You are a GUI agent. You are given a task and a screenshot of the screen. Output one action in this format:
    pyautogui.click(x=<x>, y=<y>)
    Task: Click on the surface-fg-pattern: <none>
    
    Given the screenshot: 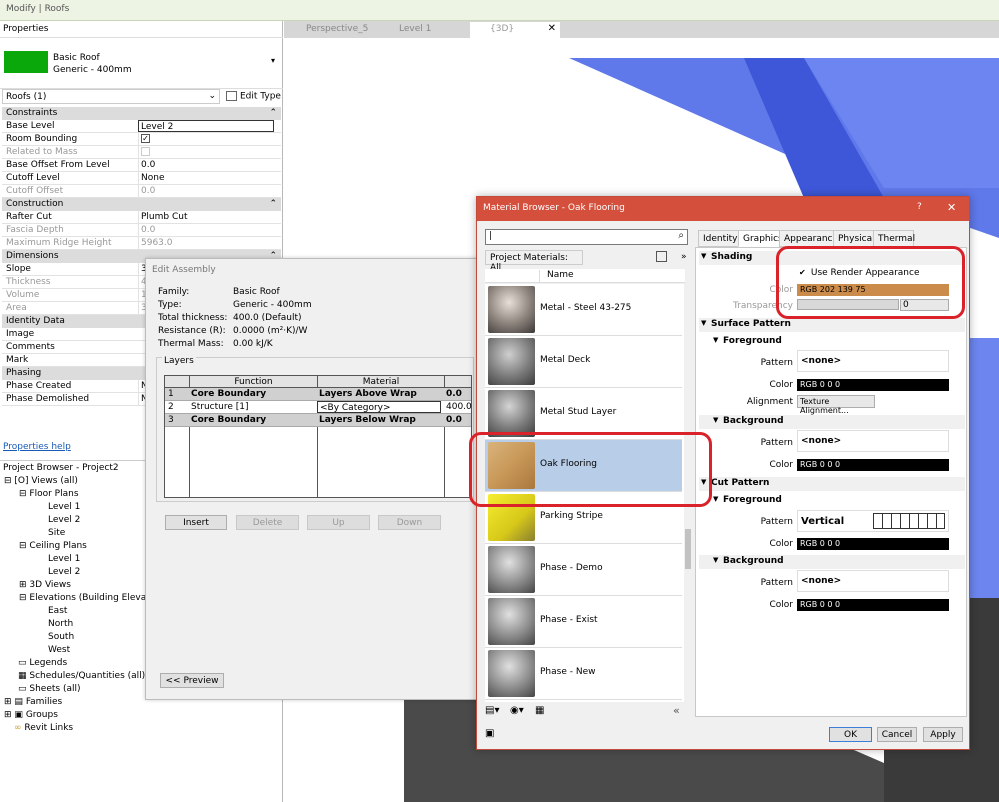 What is the action you would take?
    pyautogui.click(x=873, y=361)
    